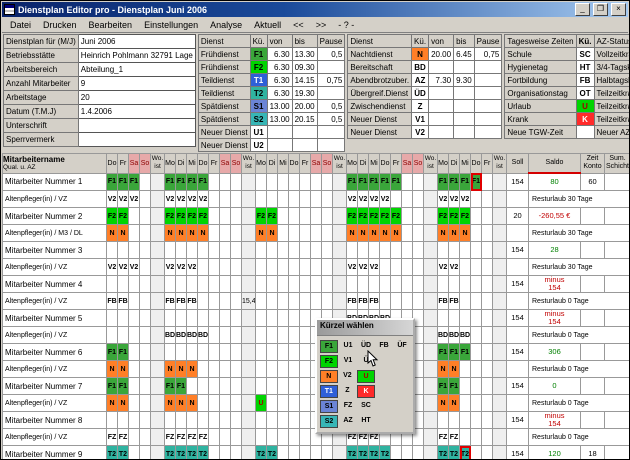 The image size is (630, 460). I want to click on popup-code-sc: SC, so click(366, 405).